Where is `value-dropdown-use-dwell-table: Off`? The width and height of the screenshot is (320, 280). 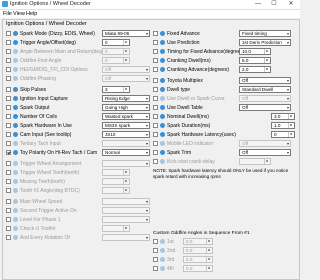 value-dropdown-use-dwell-table: Off is located at coordinates (265, 107).